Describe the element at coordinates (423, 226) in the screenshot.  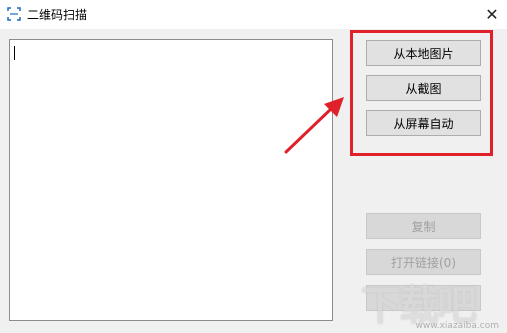
I see `copy-button: 复制` at that location.